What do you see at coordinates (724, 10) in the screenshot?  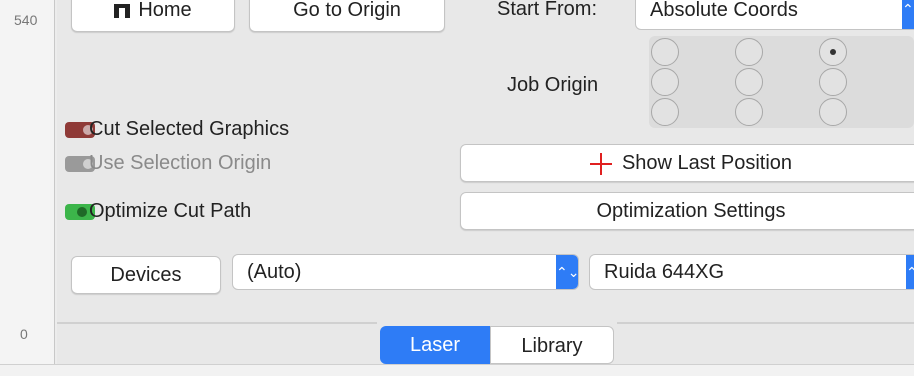 I see `start-from-value: Absolute Coords` at bounding box center [724, 10].